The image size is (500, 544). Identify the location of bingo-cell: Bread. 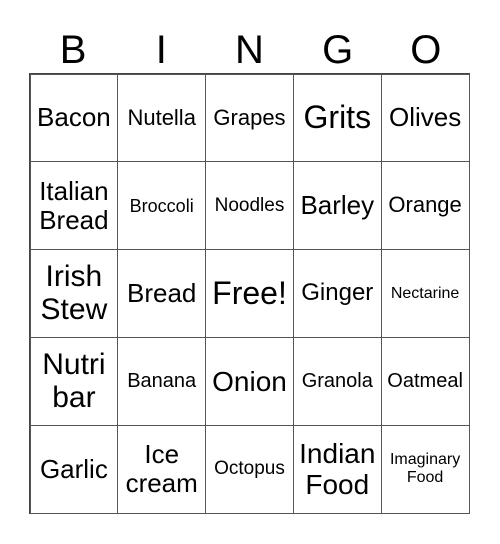
(162, 293).